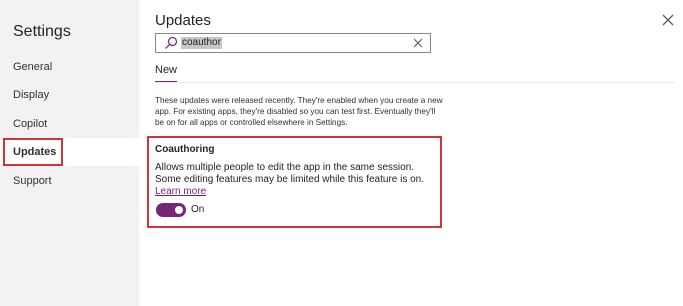 The image size is (683, 306). What do you see at coordinates (32, 181) in the screenshot?
I see `sidebar-item-label: Support` at bounding box center [32, 181].